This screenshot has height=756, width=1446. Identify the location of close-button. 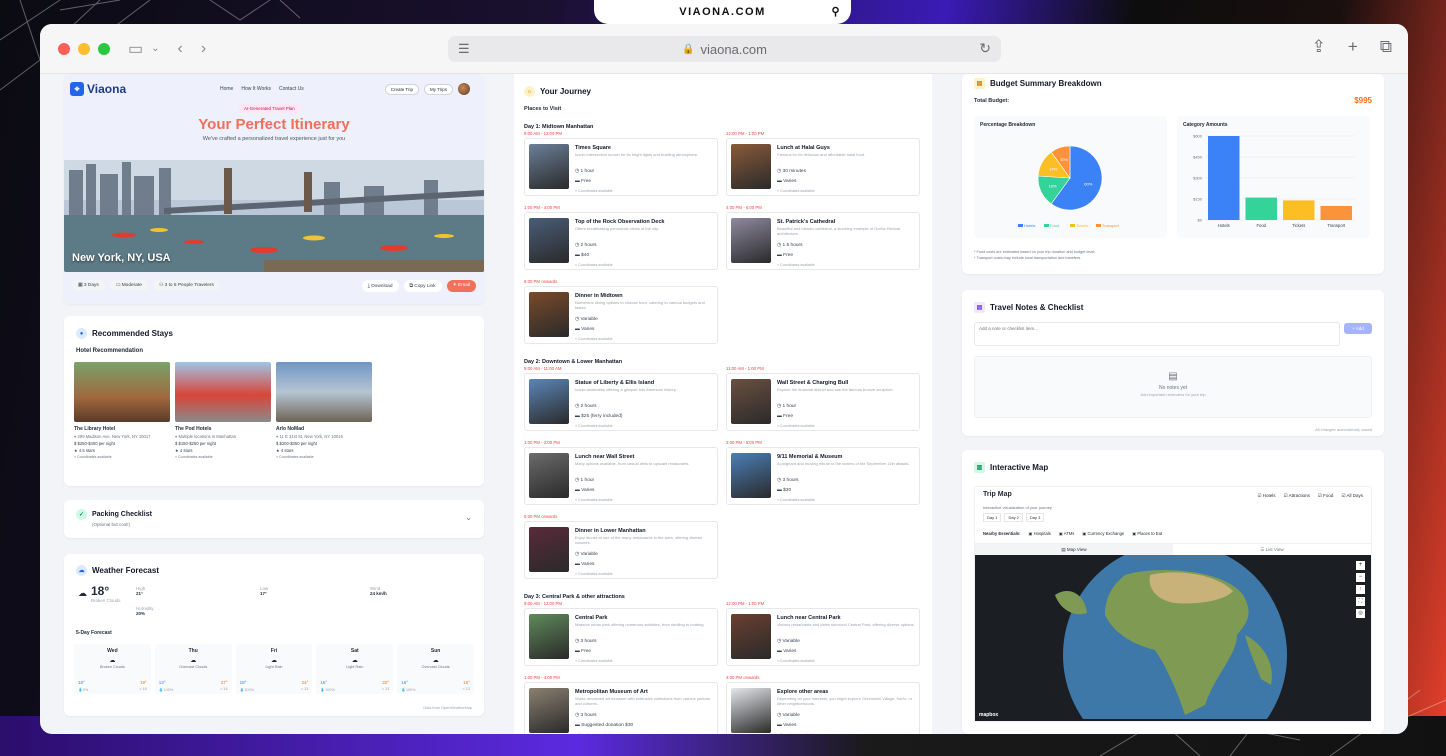
(64, 48).